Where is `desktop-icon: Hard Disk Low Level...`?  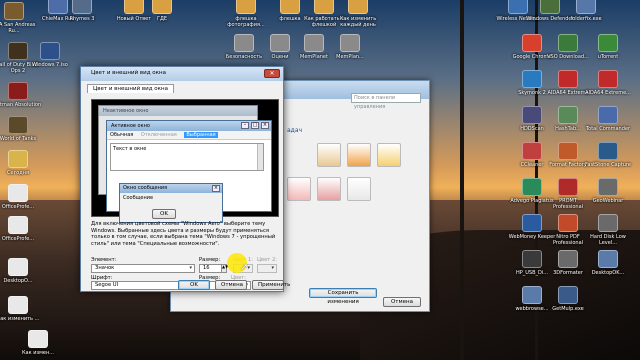 desktop-icon: Hard Disk Low Level... is located at coordinates (608, 230).